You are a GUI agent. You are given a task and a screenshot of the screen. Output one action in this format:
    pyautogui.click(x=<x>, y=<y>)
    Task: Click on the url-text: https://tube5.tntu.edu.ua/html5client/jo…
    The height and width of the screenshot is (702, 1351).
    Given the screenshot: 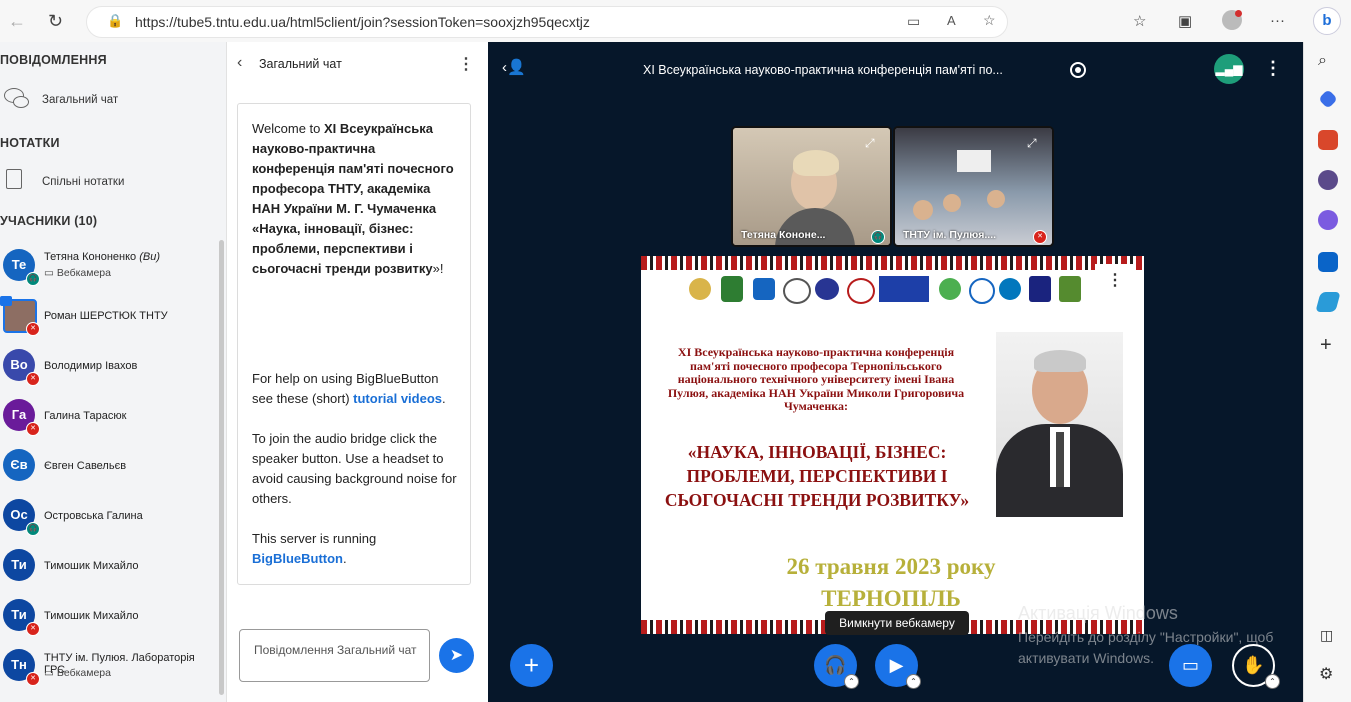 What is the action you would take?
    pyautogui.click(x=362, y=22)
    